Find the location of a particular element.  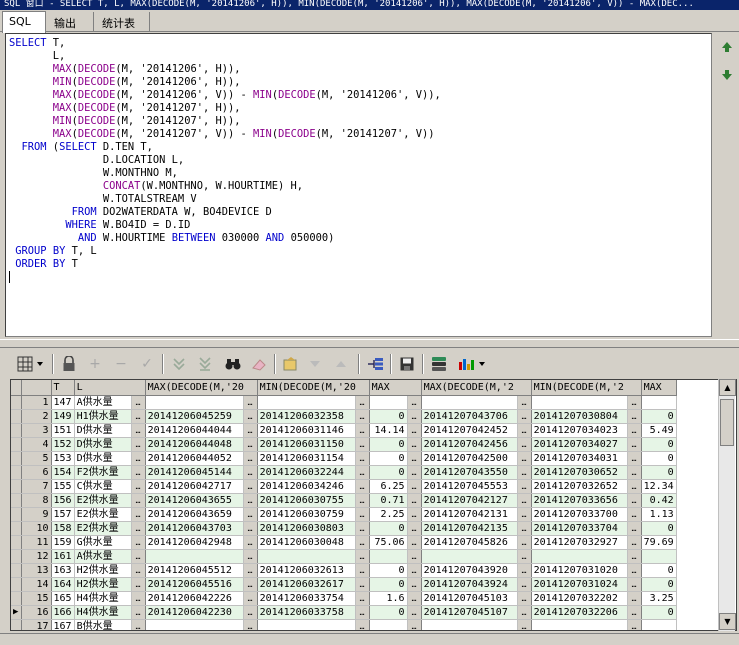

cell-max-h-1207: 20141207045826 is located at coordinates (469, 542).